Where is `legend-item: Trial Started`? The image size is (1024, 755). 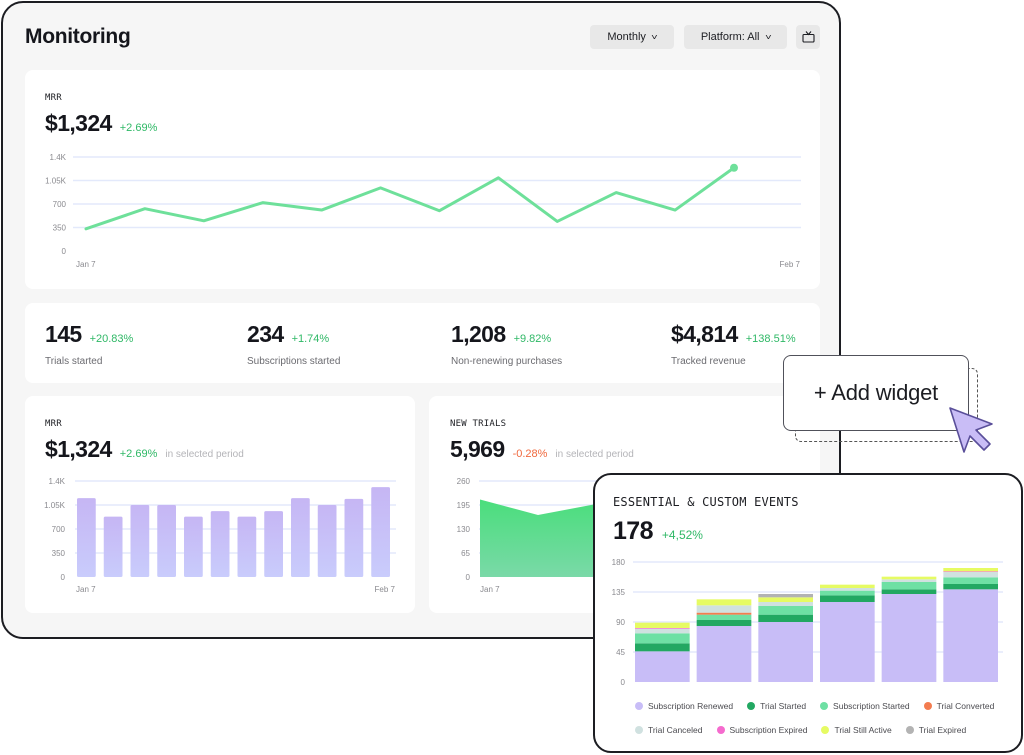 legend-item: Trial Started is located at coordinates (776, 706).